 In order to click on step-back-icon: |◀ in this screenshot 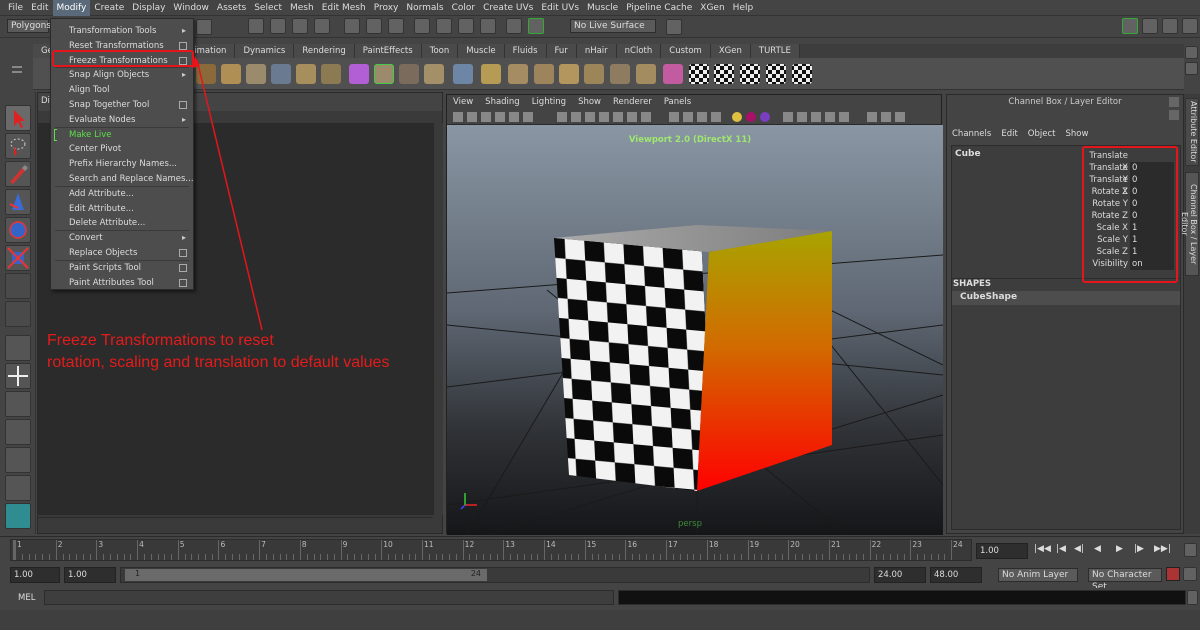, I will do `click(1061, 549)`.